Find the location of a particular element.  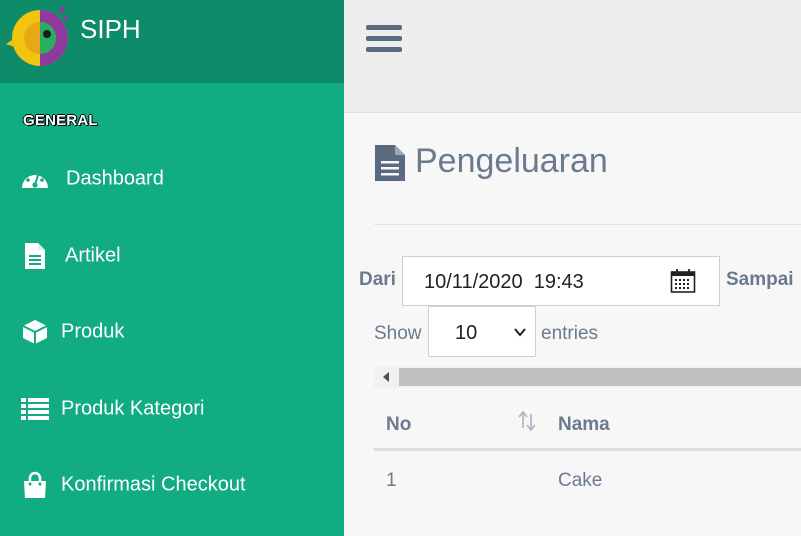

column-header-no: No is located at coordinates (398, 425).